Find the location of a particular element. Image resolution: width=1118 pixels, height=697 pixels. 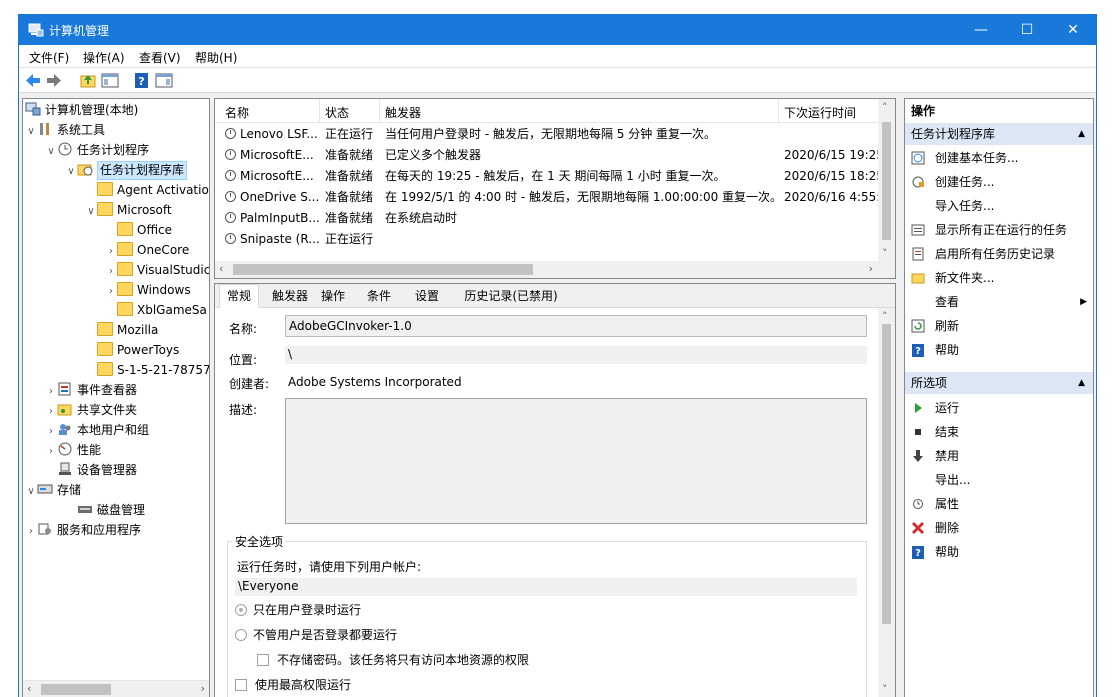

action-disable: 禁用 is located at coordinates (999, 456).